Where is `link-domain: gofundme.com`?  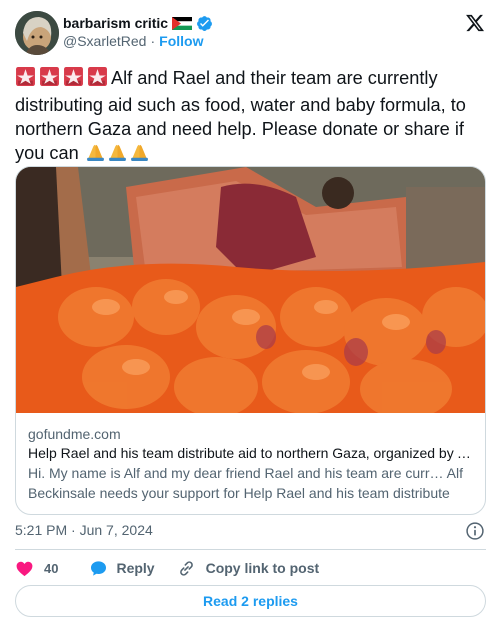
link-domain: gofundme.com is located at coordinates (74, 434).